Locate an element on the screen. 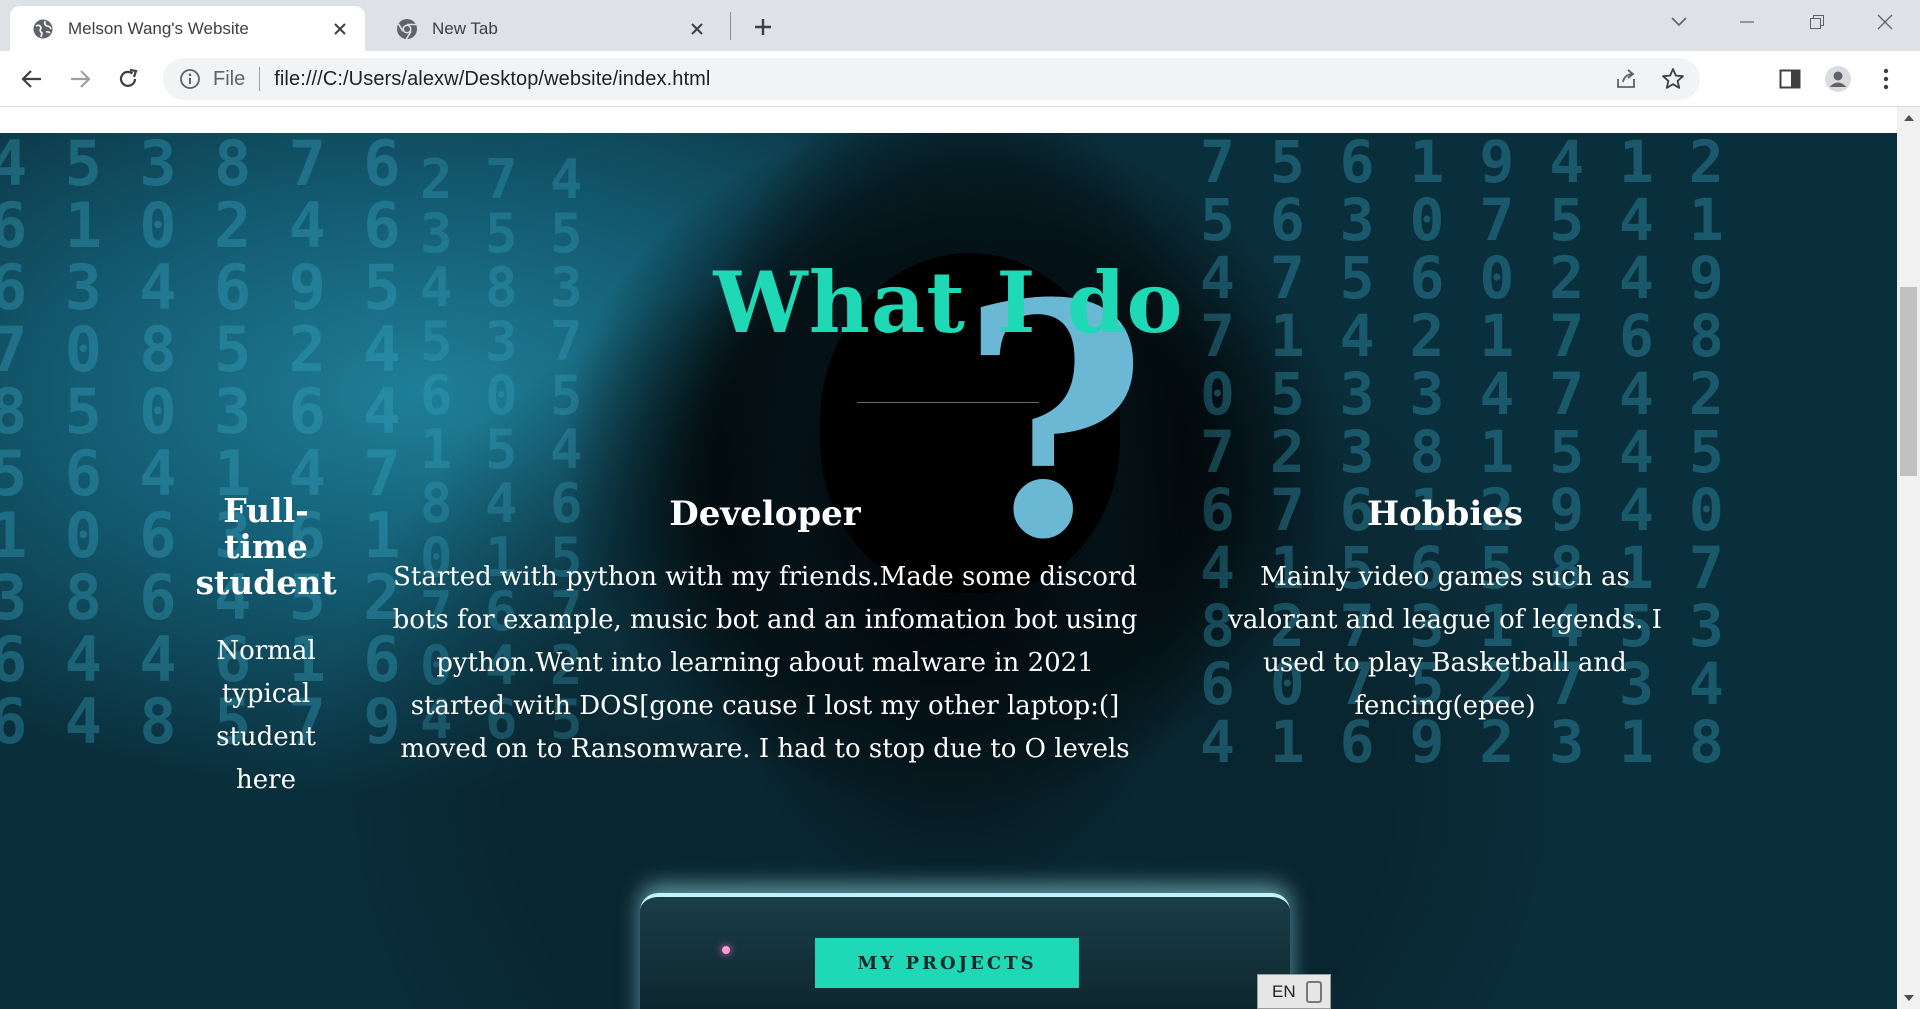 The width and height of the screenshot is (1920, 1009). section-title: What I do is located at coordinates (948, 302).